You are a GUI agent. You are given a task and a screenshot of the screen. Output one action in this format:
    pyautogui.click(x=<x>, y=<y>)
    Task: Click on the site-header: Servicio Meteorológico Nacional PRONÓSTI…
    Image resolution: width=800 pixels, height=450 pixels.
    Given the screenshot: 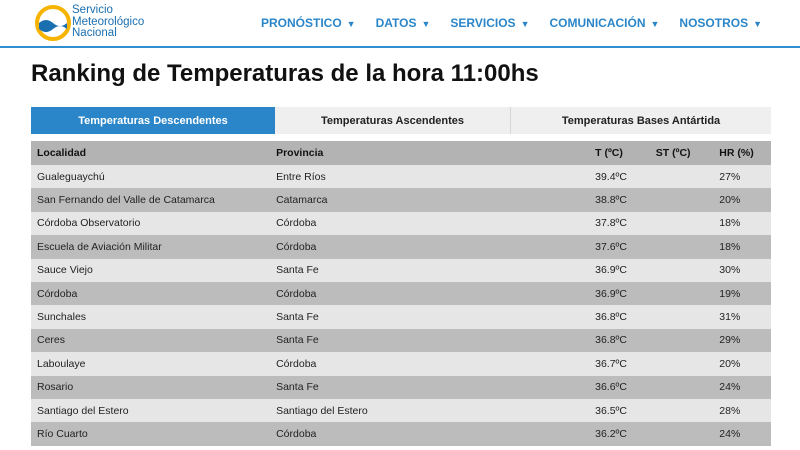 What is the action you would take?
    pyautogui.click(x=400, y=24)
    